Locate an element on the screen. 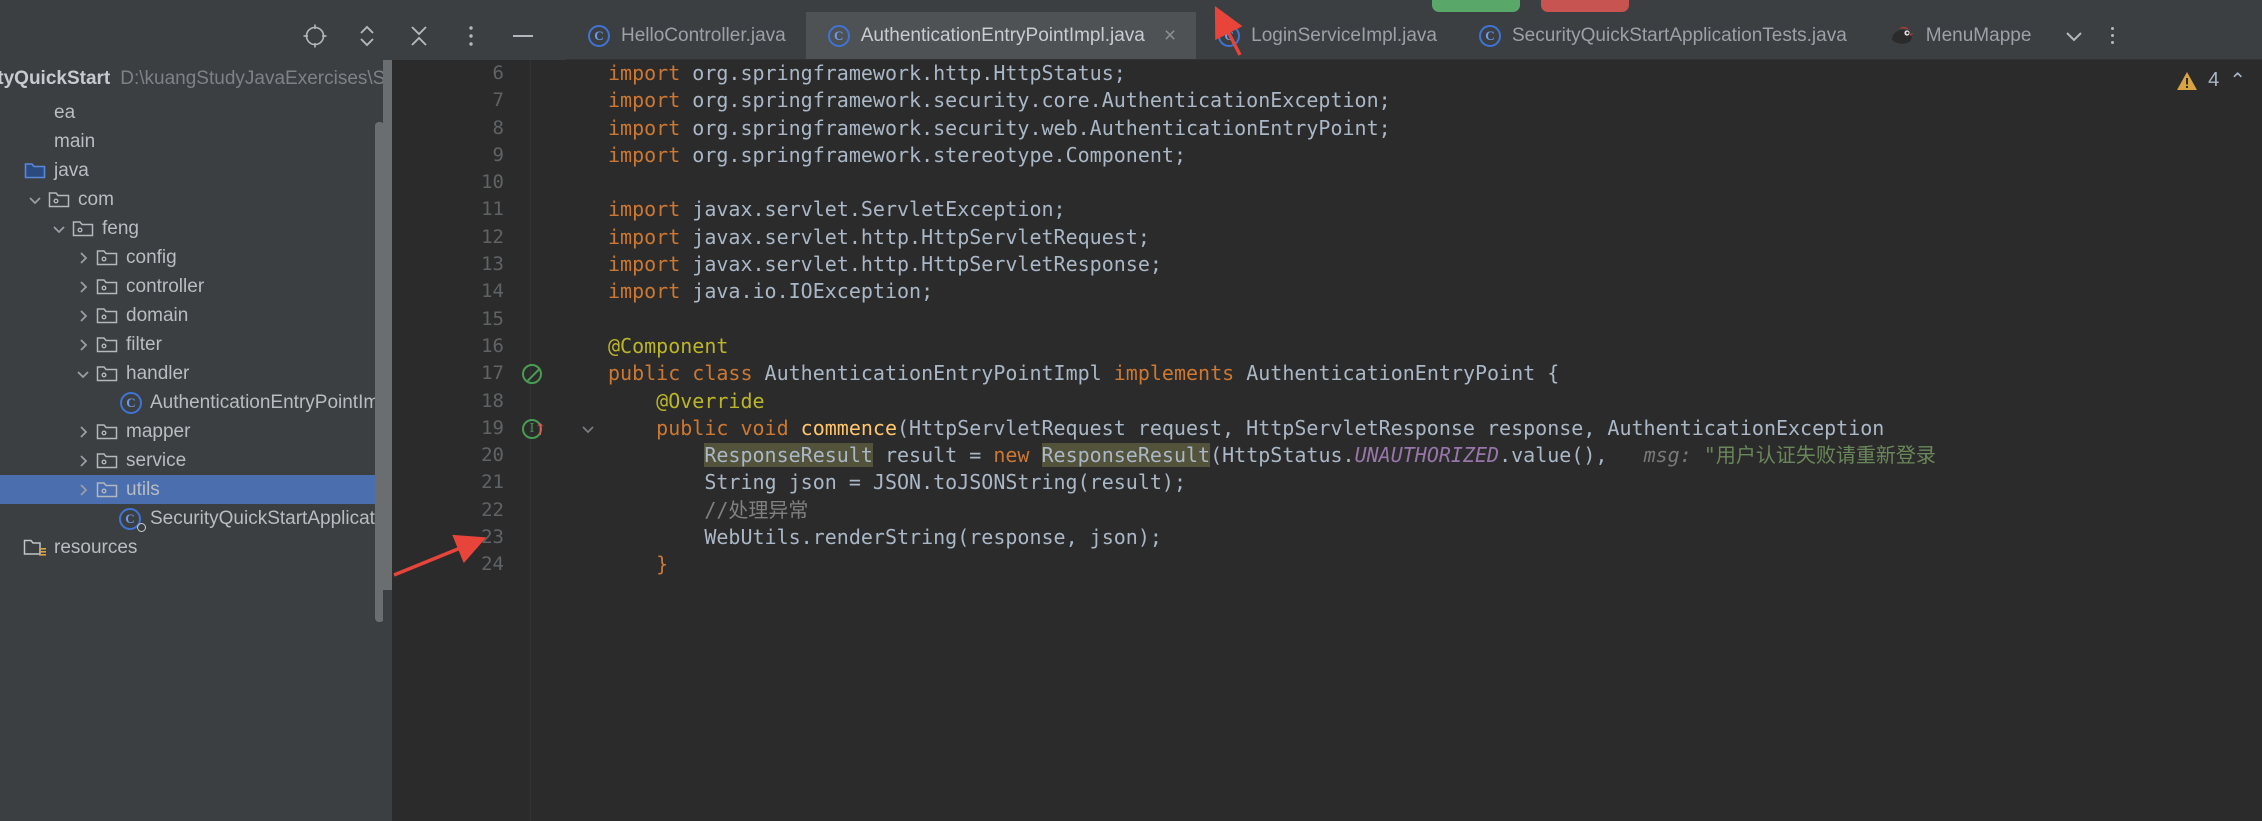 This screenshot has width=2262, height=821. tree-item-handler: handler is located at coordinates (191, 373).